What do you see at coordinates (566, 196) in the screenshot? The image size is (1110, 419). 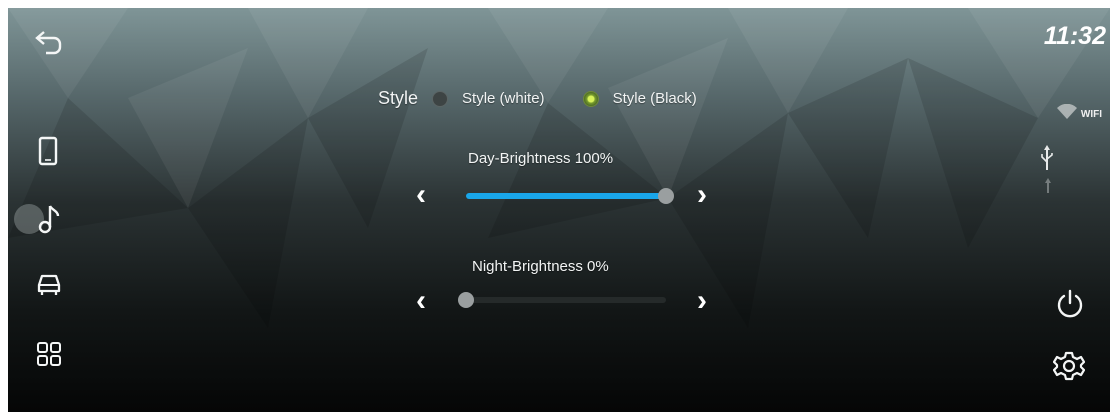 I see `day-brightness-fill` at bounding box center [566, 196].